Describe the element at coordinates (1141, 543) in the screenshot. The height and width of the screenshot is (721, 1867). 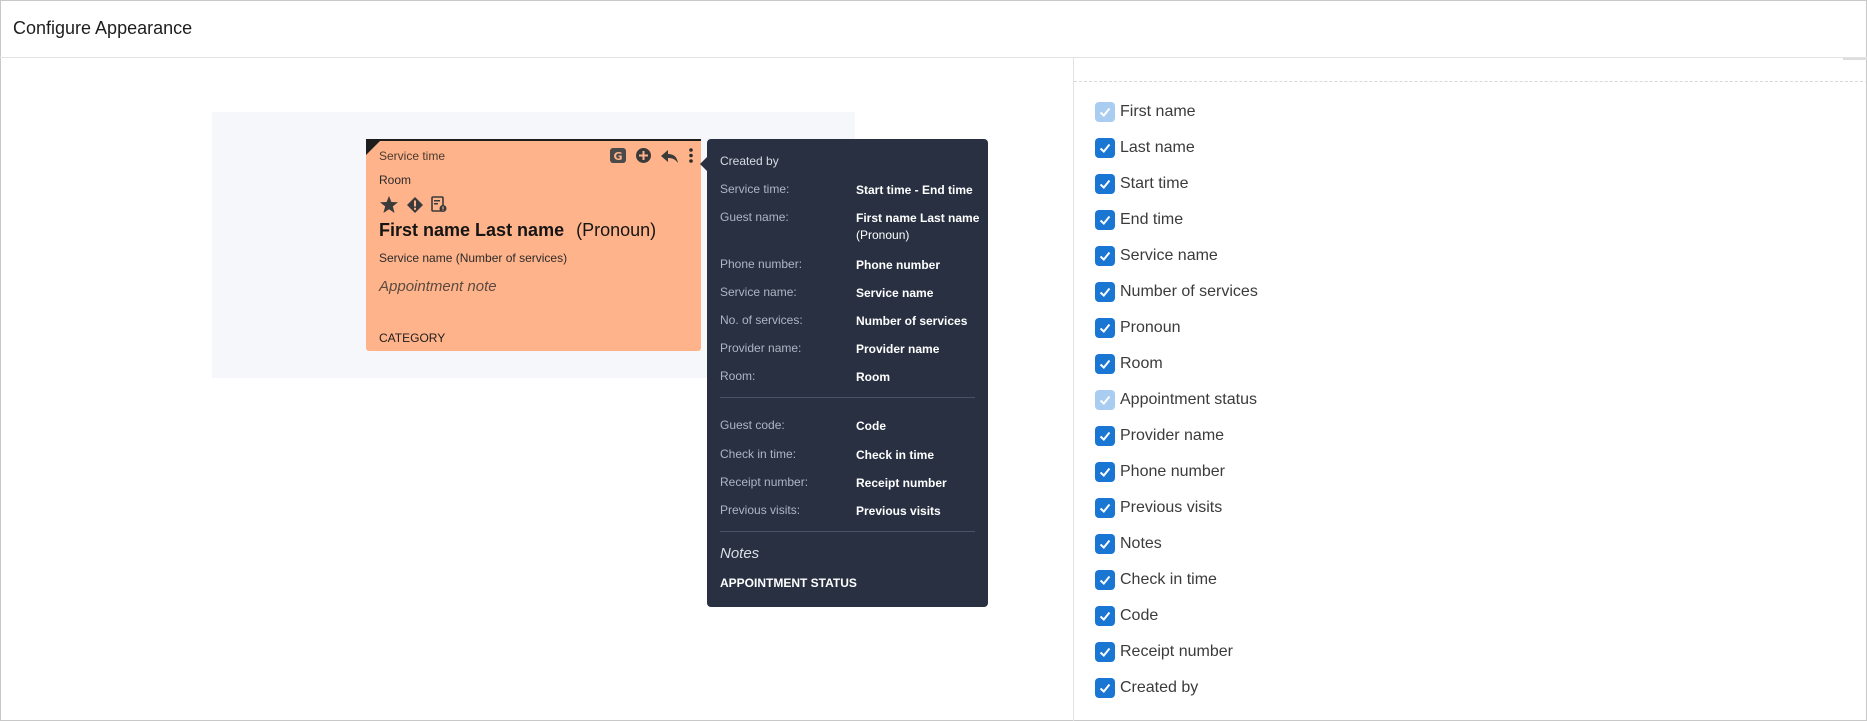
I see `field-label: Notes` at that location.